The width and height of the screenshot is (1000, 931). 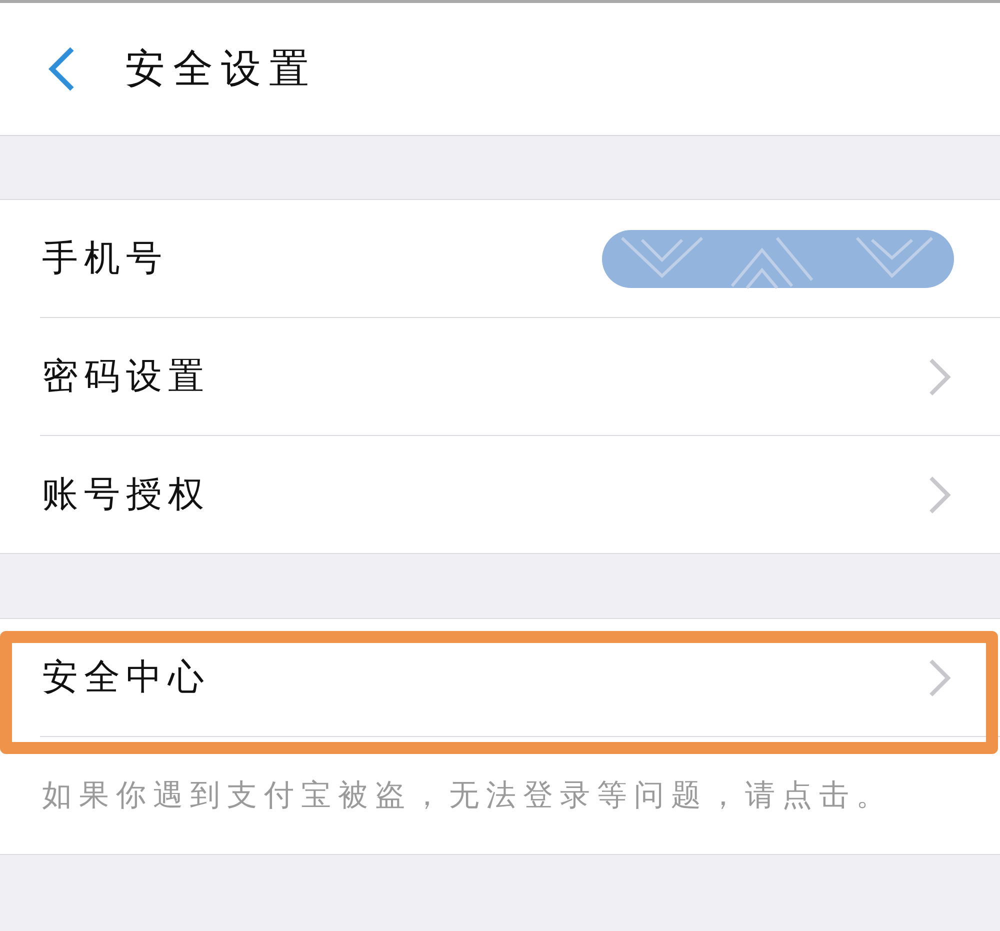 What do you see at coordinates (467, 795) in the screenshot?
I see `help-note: 如果你遇到支付宝被盗，无法登录等问题，请点击。` at bounding box center [467, 795].